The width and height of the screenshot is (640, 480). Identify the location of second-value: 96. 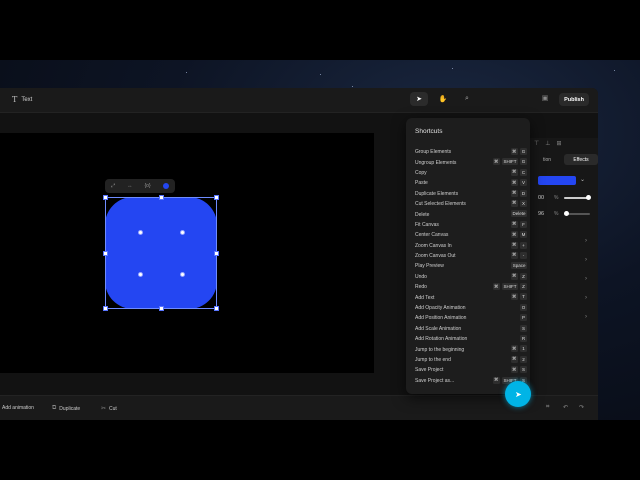
(541, 214).